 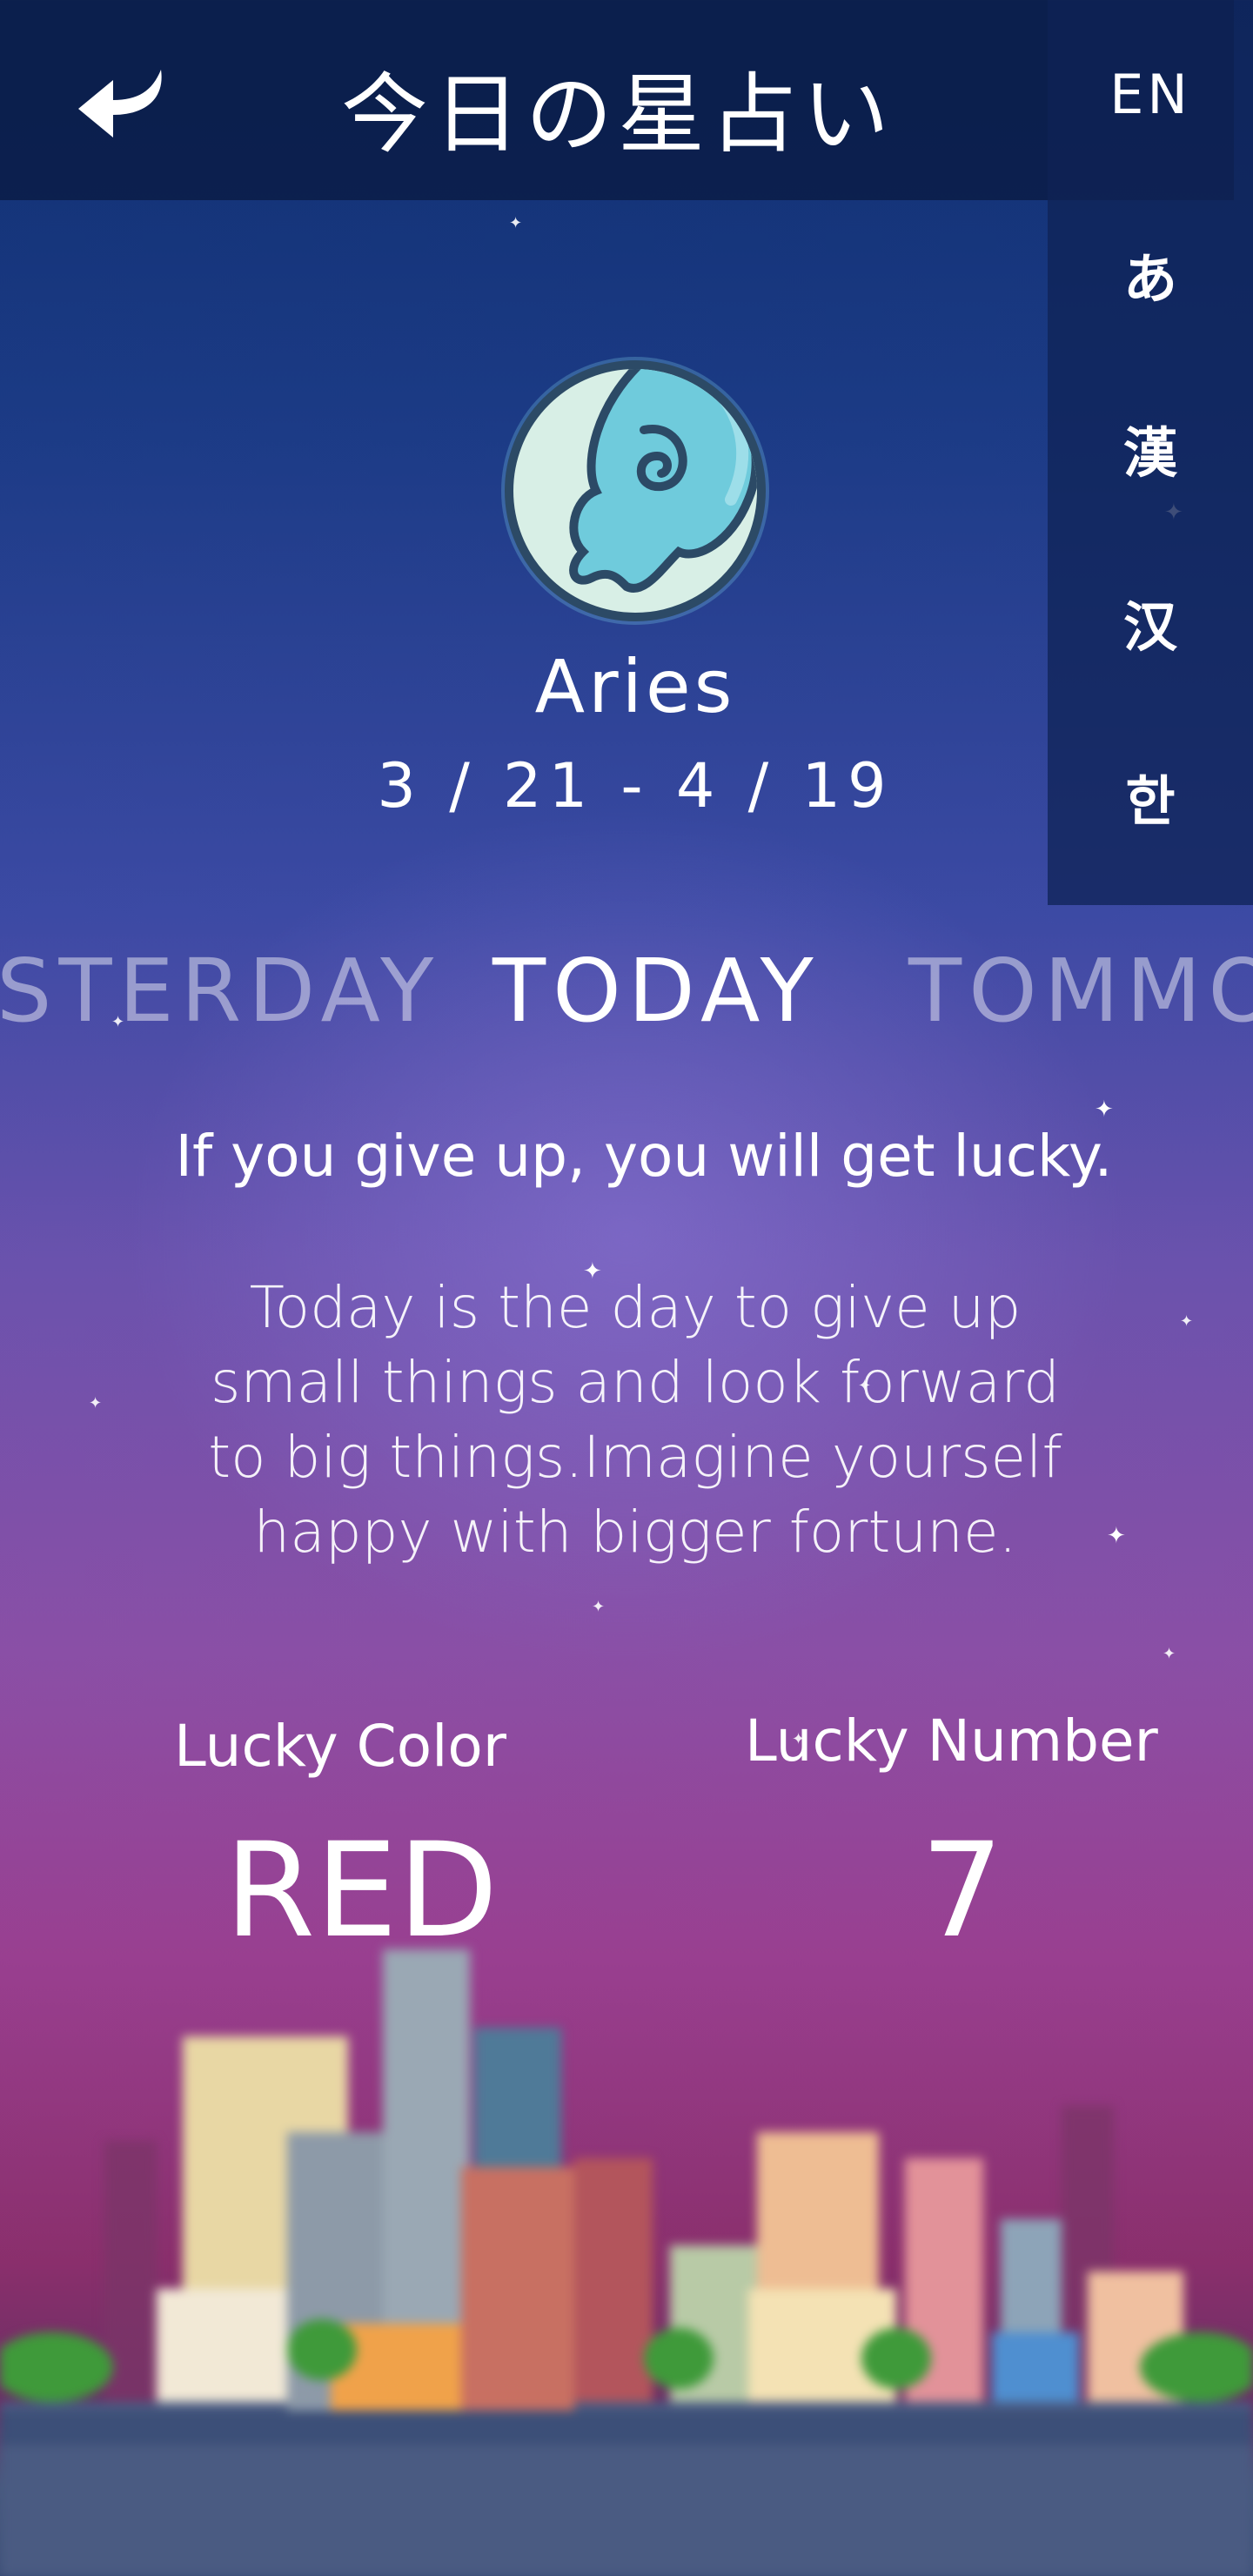 I want to click on fortune-headline: If you give up, you will get lucky., so click(x=644, y=1156).